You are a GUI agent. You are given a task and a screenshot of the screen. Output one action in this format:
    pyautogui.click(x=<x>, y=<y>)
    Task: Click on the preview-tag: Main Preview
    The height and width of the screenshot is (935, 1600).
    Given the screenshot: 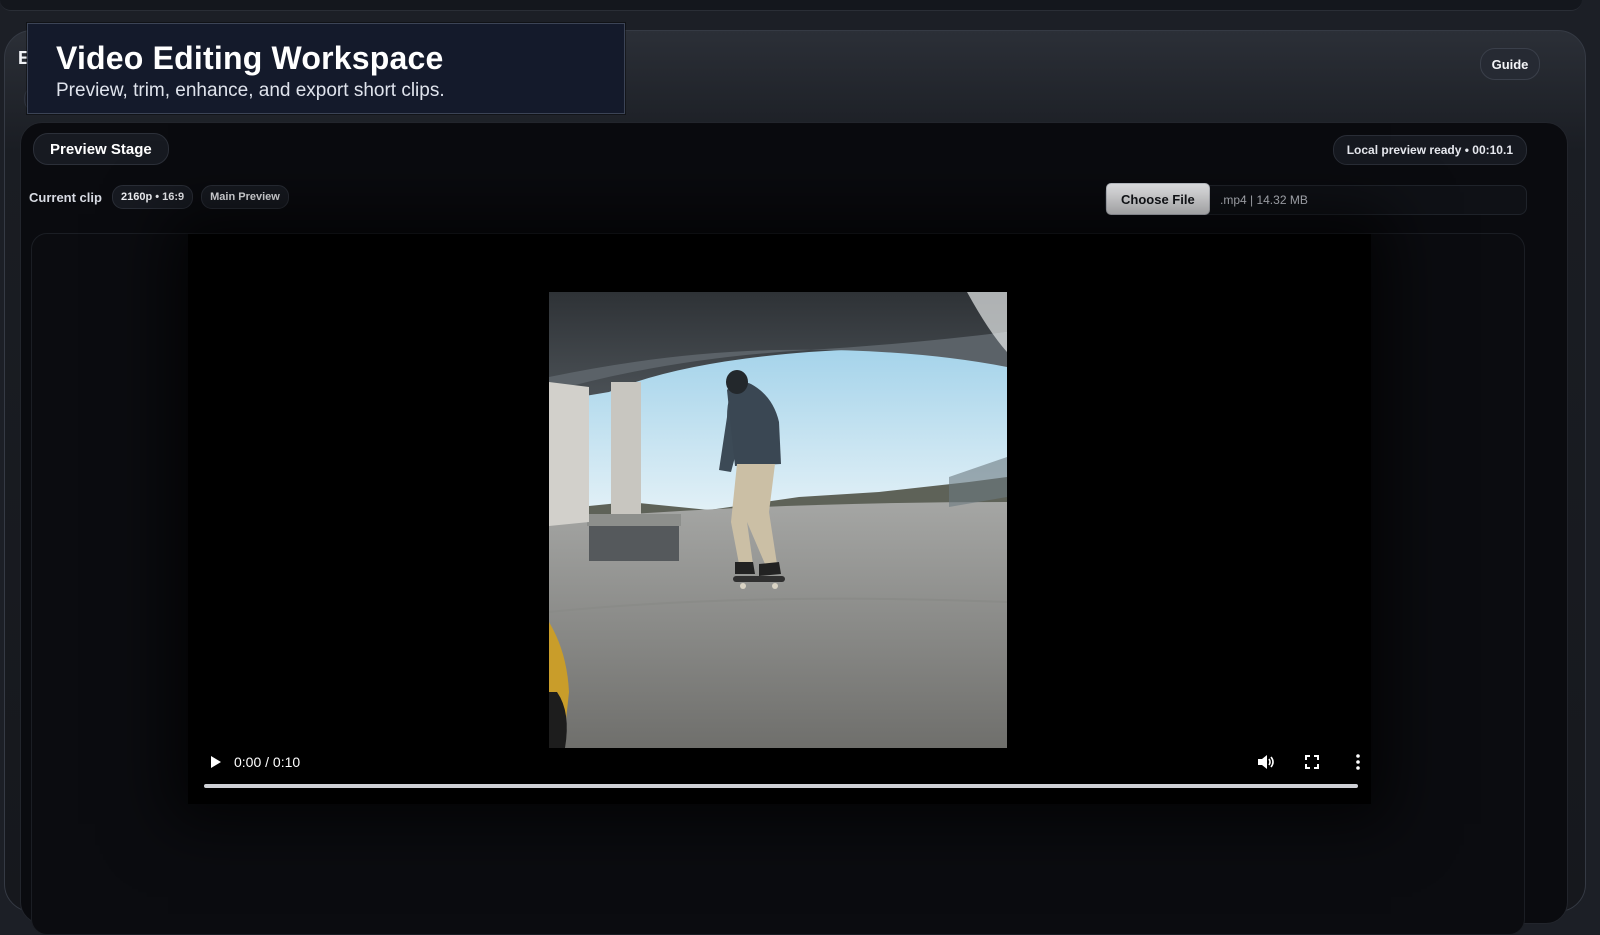 What is the action you would take?
    pyautogui.click(x=245, y=197)
    